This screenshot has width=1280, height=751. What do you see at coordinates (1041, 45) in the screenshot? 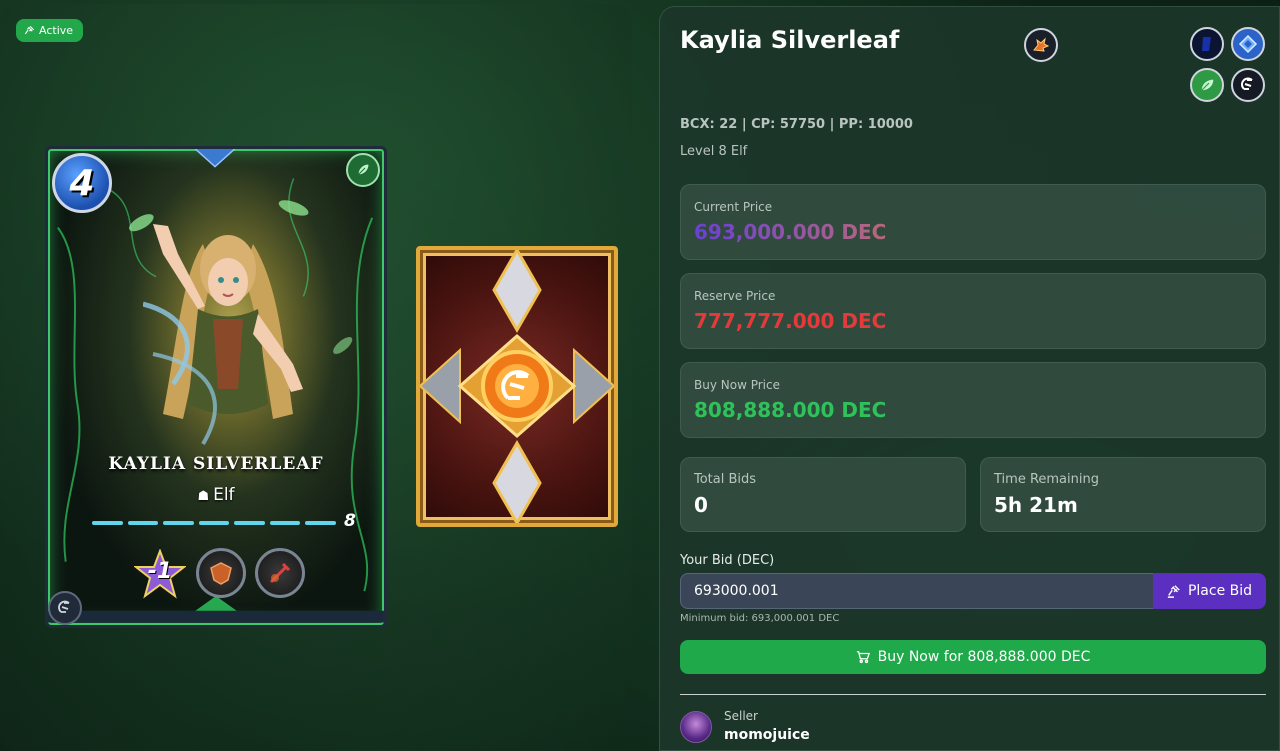
I see `explosion-edition-icon` at bounding box center [1041, 45].